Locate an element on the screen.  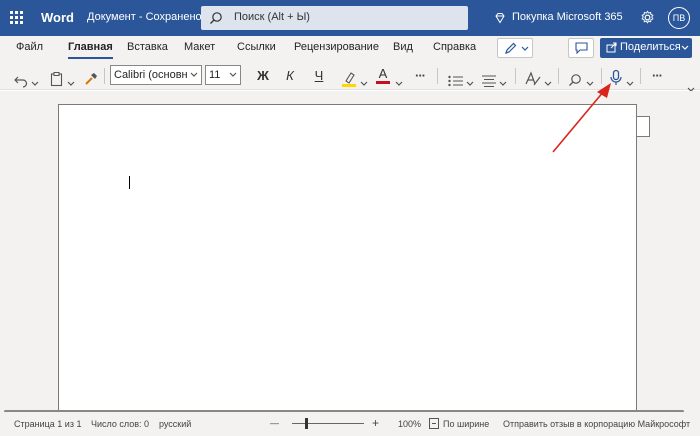
undo-icon is located at coordinates (21, 81).